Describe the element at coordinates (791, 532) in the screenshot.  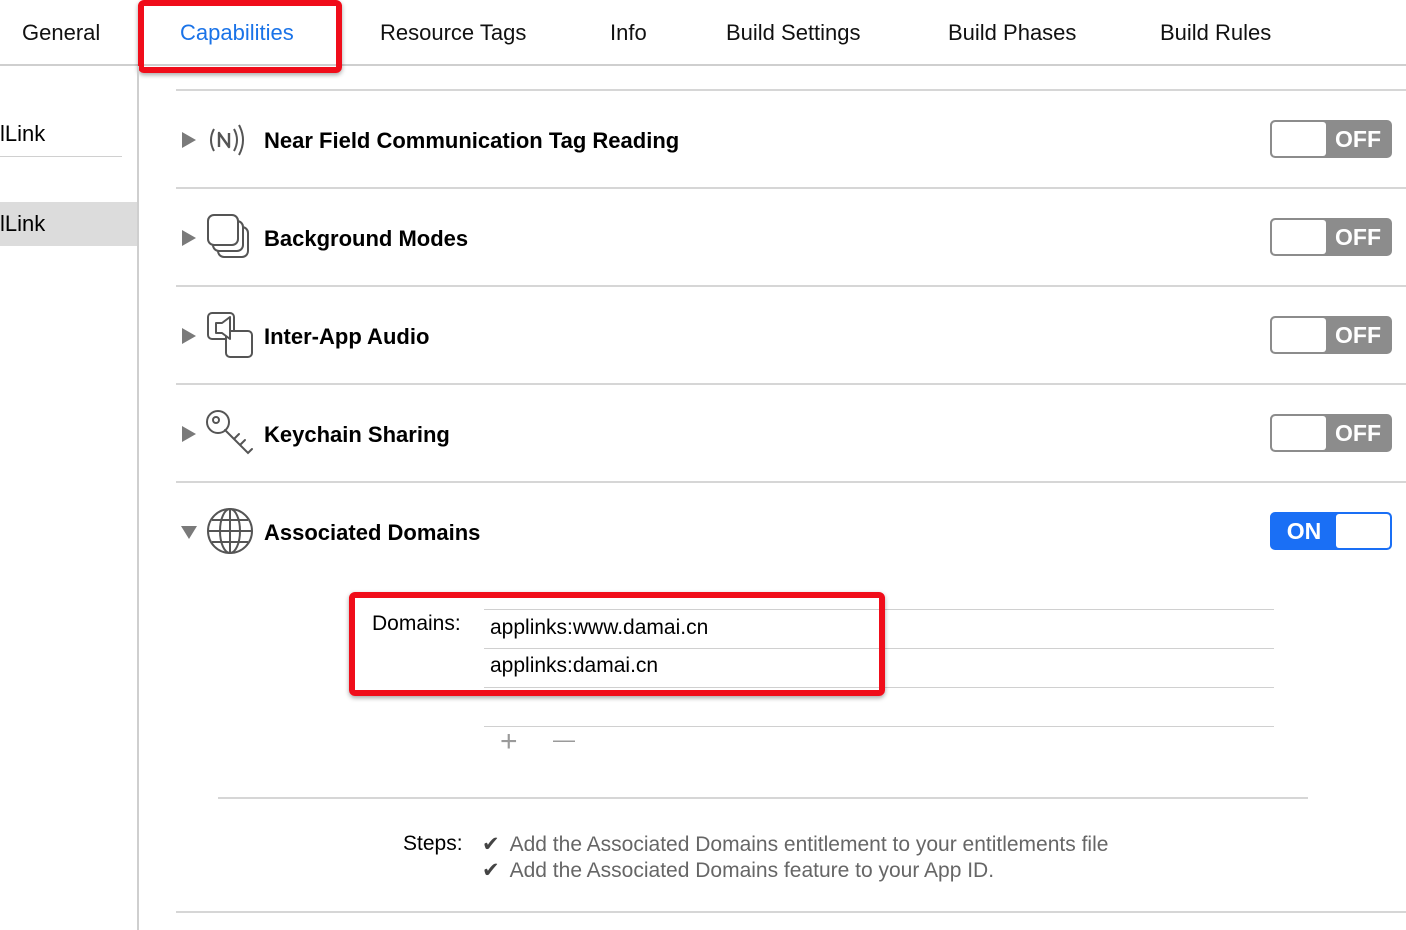
I see `capability-row-associated-domains: Associated Domains ON` at that location.